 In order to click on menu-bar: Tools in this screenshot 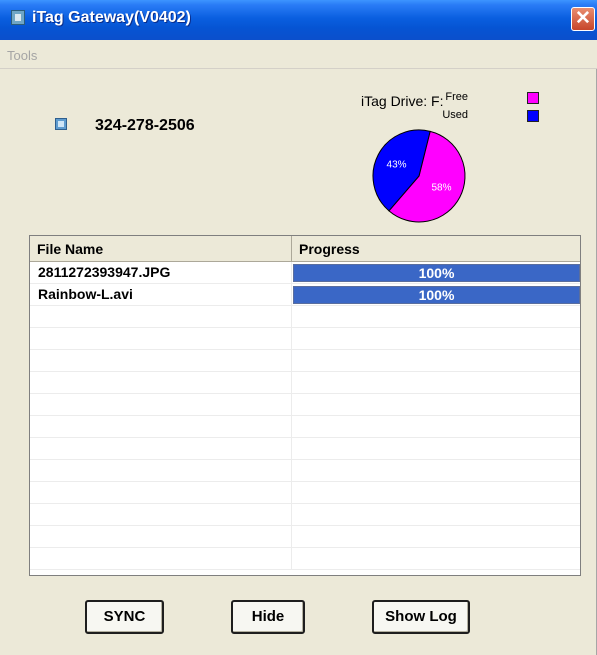, I will do `click(298, 54)`.